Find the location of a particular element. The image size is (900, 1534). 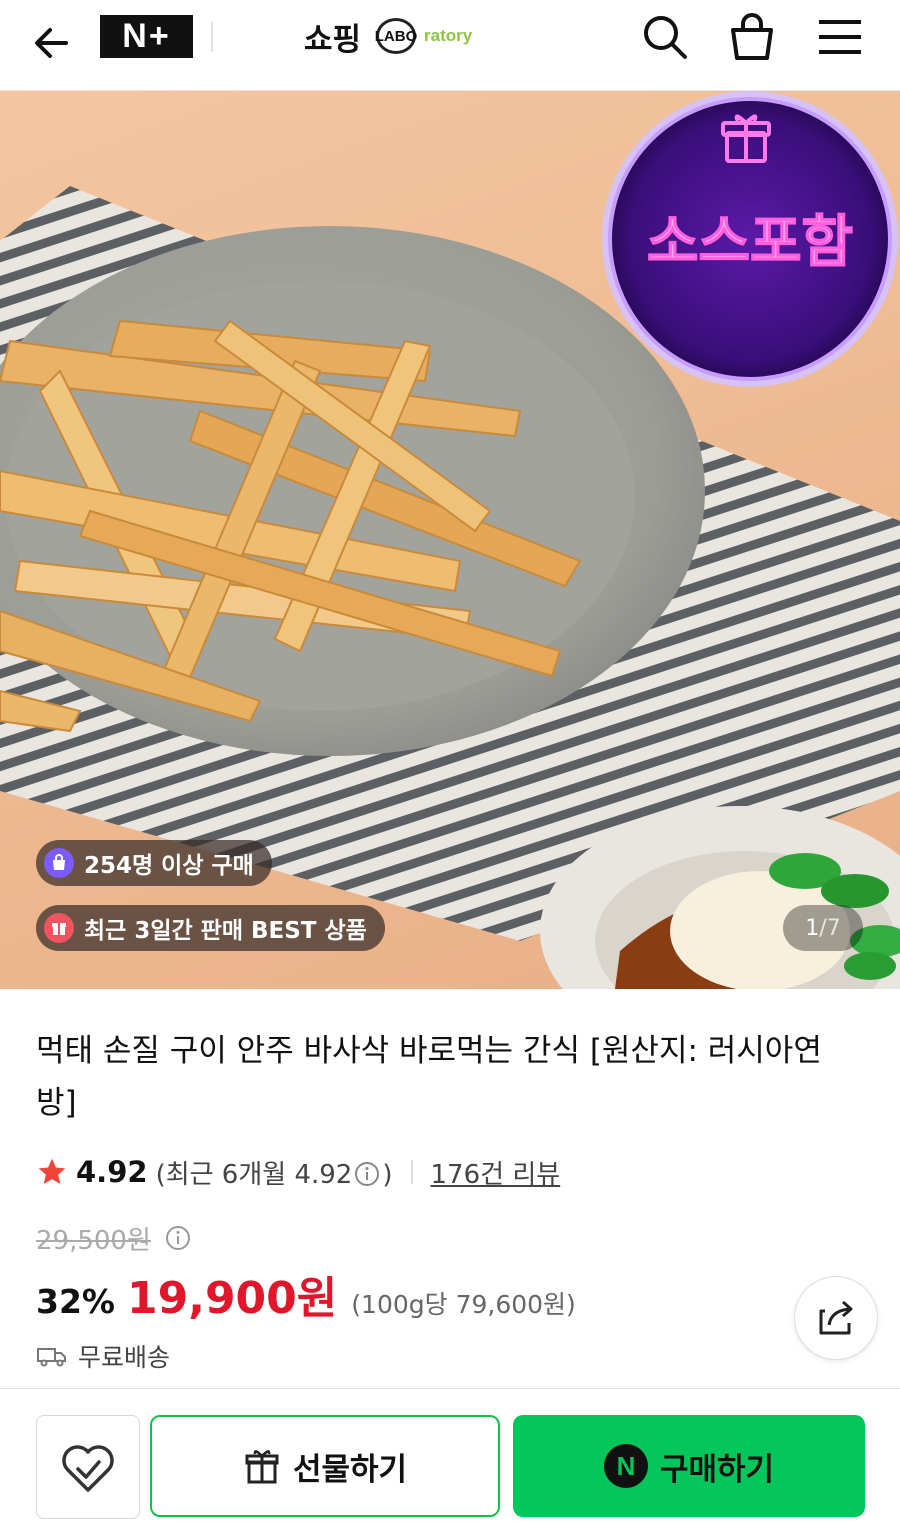

bottom-action-bar: 선물하기 N 구매하기 is located at coordinates (450, 1461).